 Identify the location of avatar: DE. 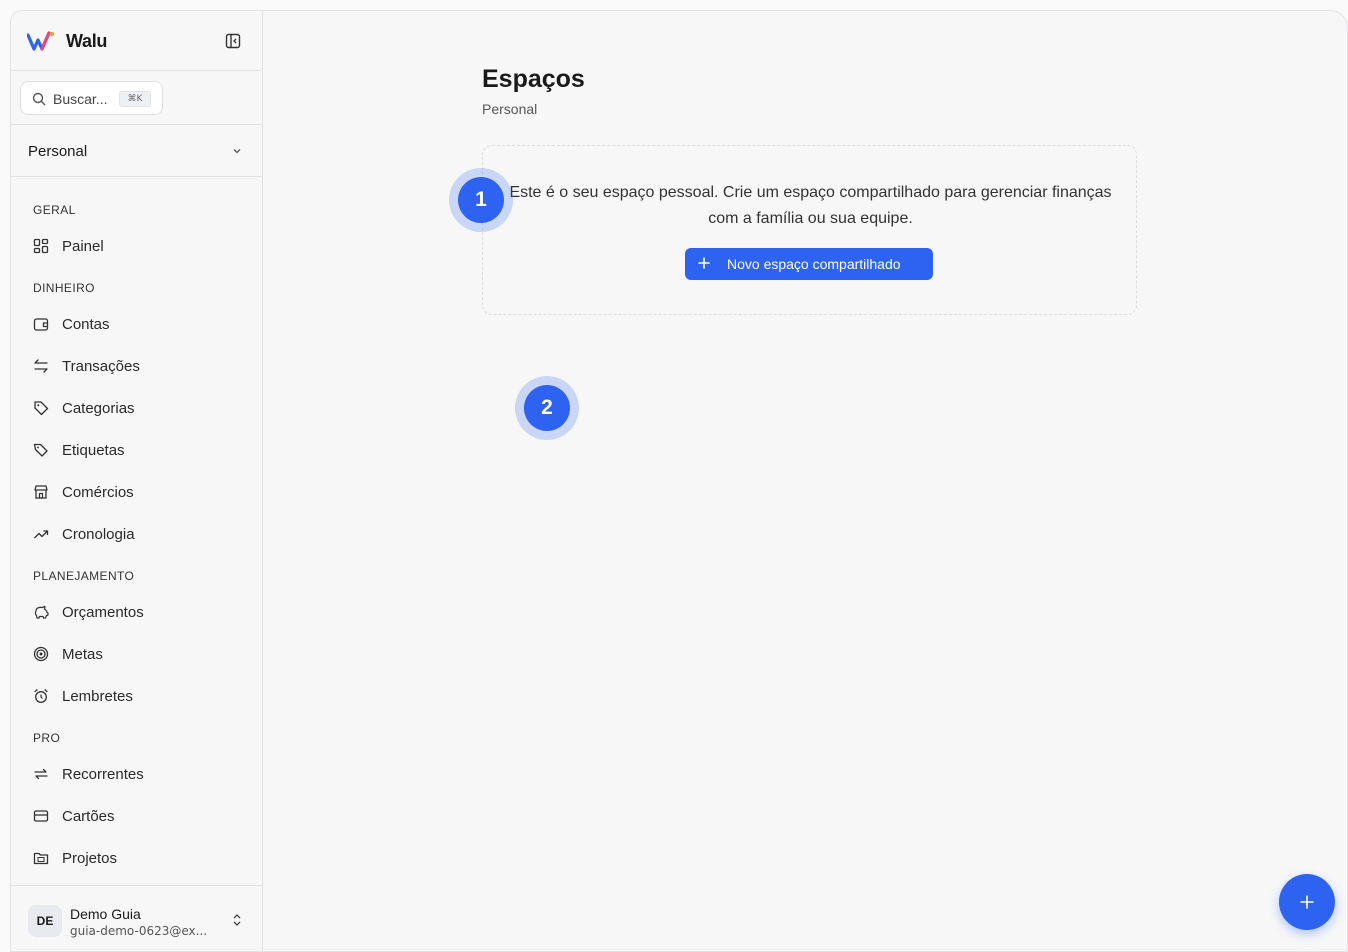
(45, 921).